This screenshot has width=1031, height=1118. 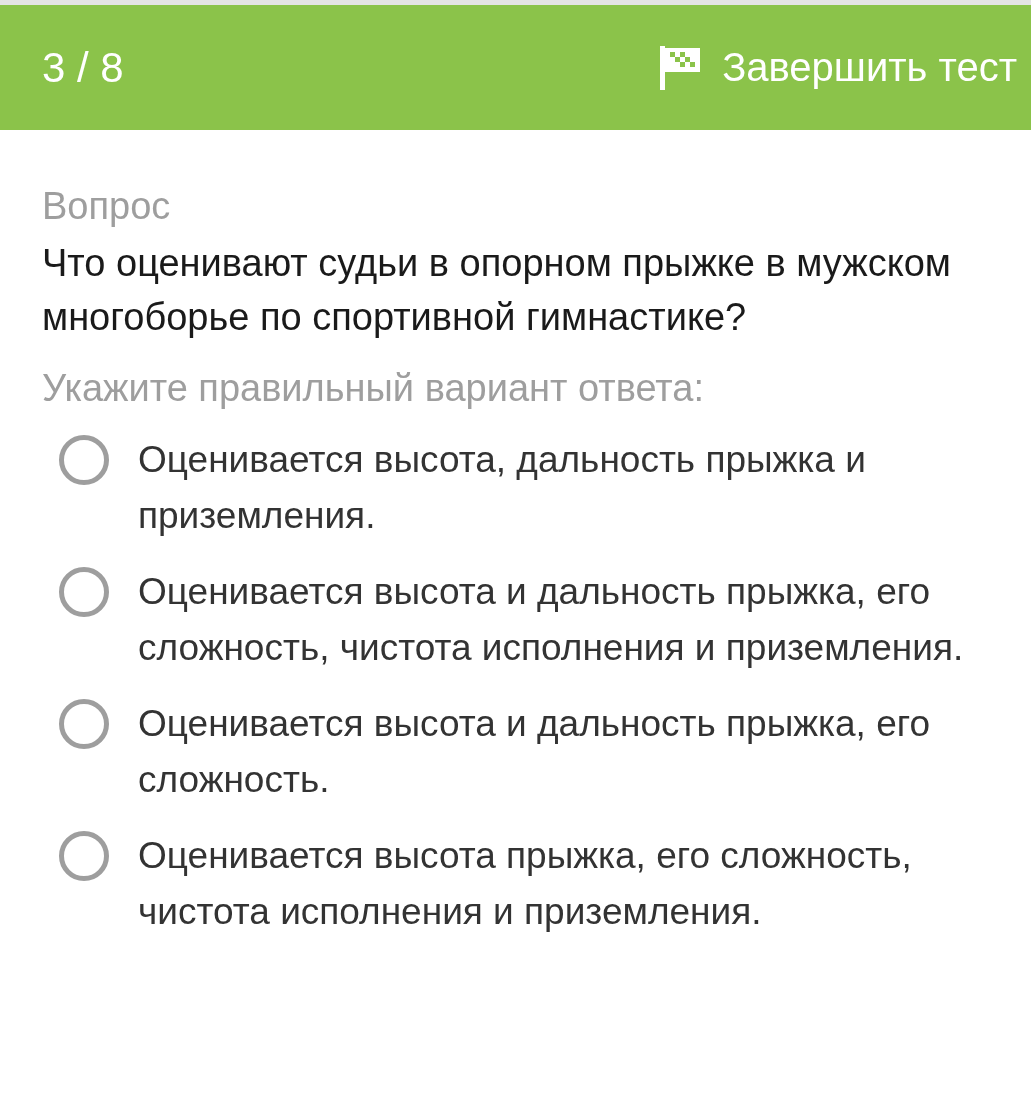 What do you see at coordinates (83, 67) in the screenshot?
I see `question-counter: 3 / 8` at bounding box center [83, 67].